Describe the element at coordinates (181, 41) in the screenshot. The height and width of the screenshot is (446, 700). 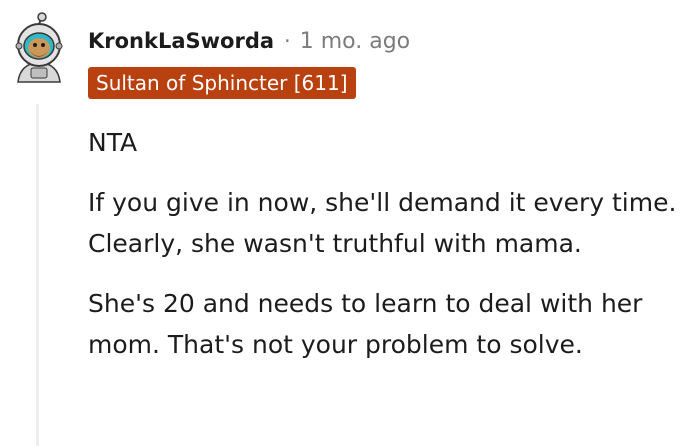
I see `username-link: KronkLaSworda` at that location.